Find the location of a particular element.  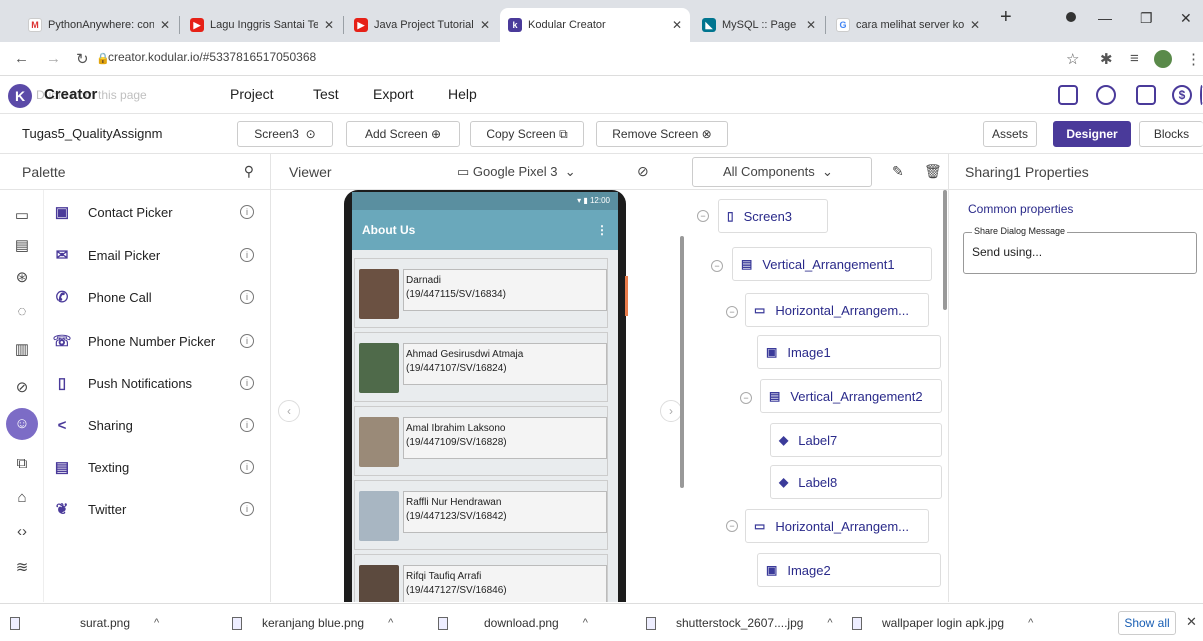

import-icon is located at coordinates (1068, 95).